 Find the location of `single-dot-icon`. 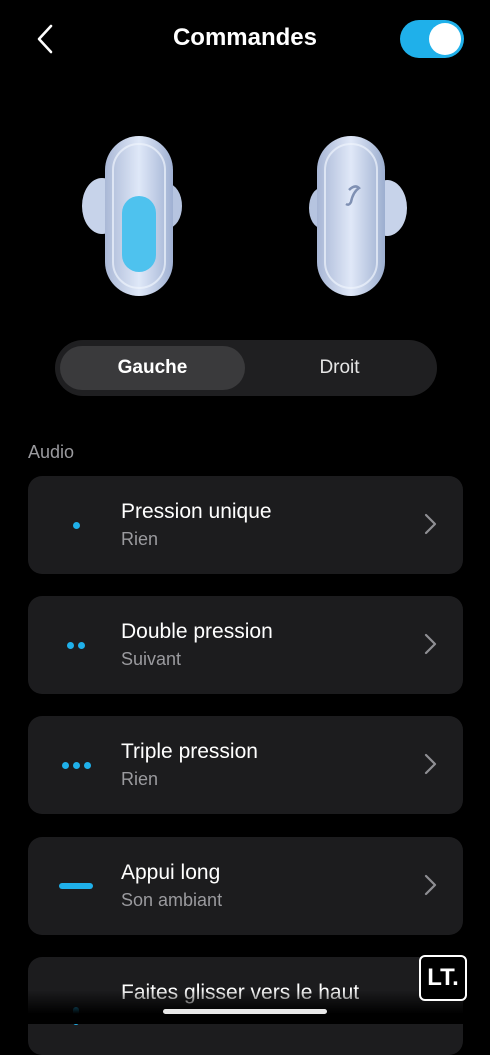

single-dot-icon is located at coordinates (76, 525).